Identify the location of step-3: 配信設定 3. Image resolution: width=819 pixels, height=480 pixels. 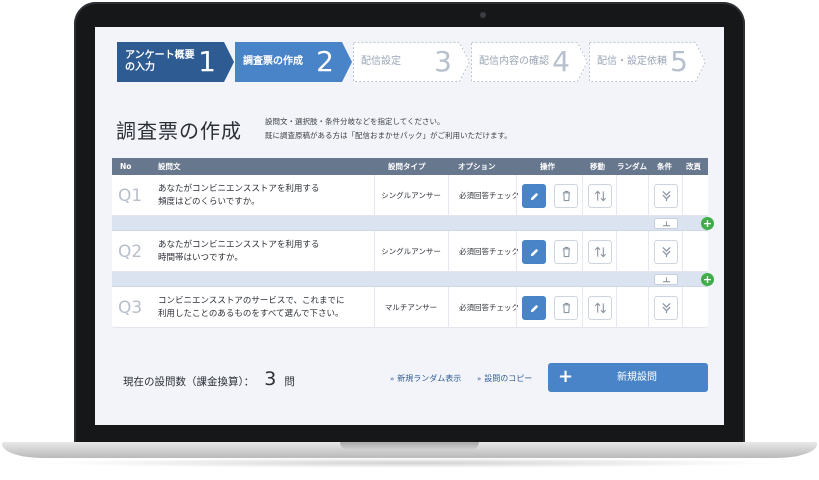
(411, 62).